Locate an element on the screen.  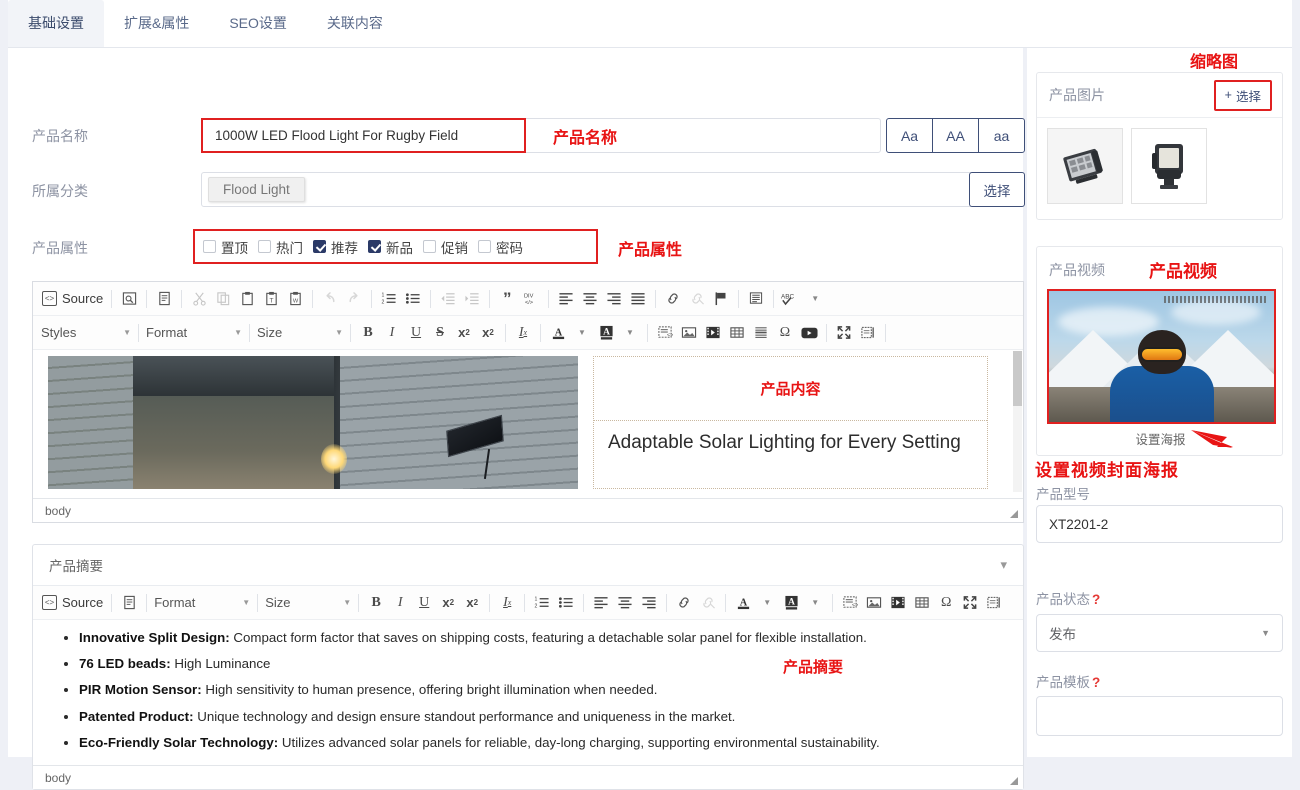
video-poster-preview is located at coordinates (1161, 356).